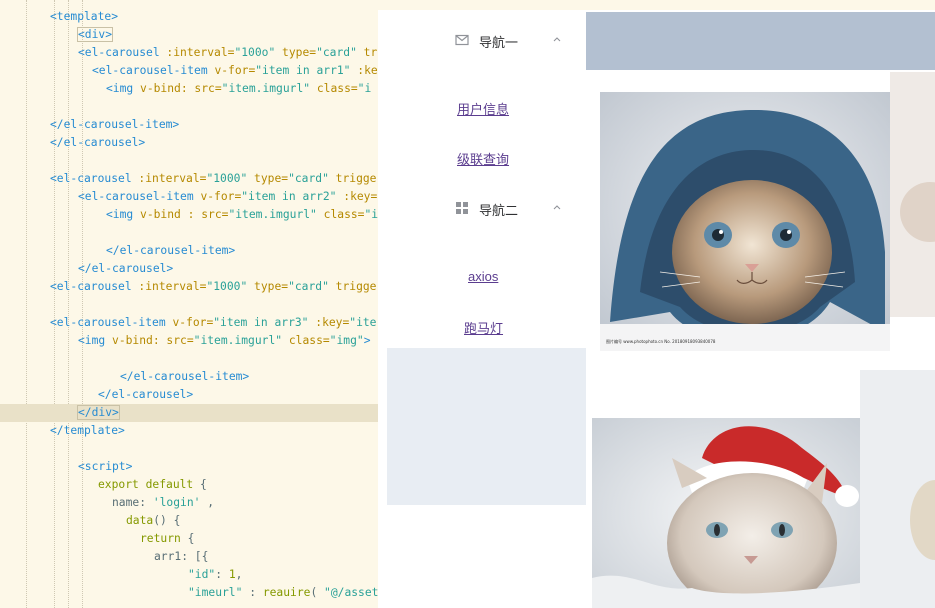  Describe the element at coordinates (357, 196) in the screenshot. I see `code-token: :key=` at that location.